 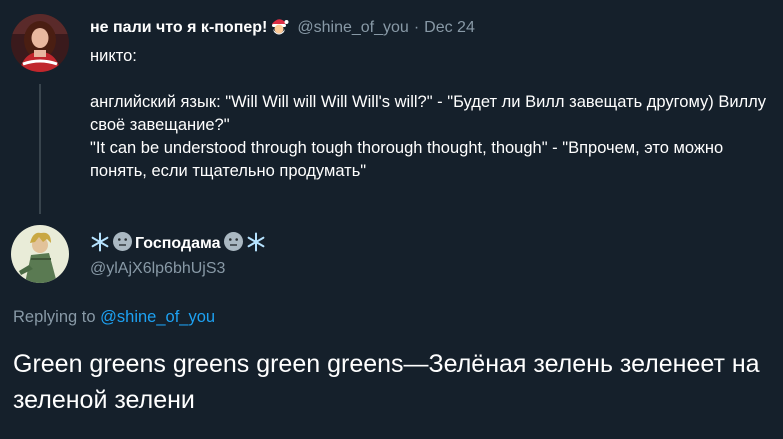 What do you see at coordinates (279, 28) in the screenshot?
I see `santa-face-emoji` at bounding box center [279, 28].